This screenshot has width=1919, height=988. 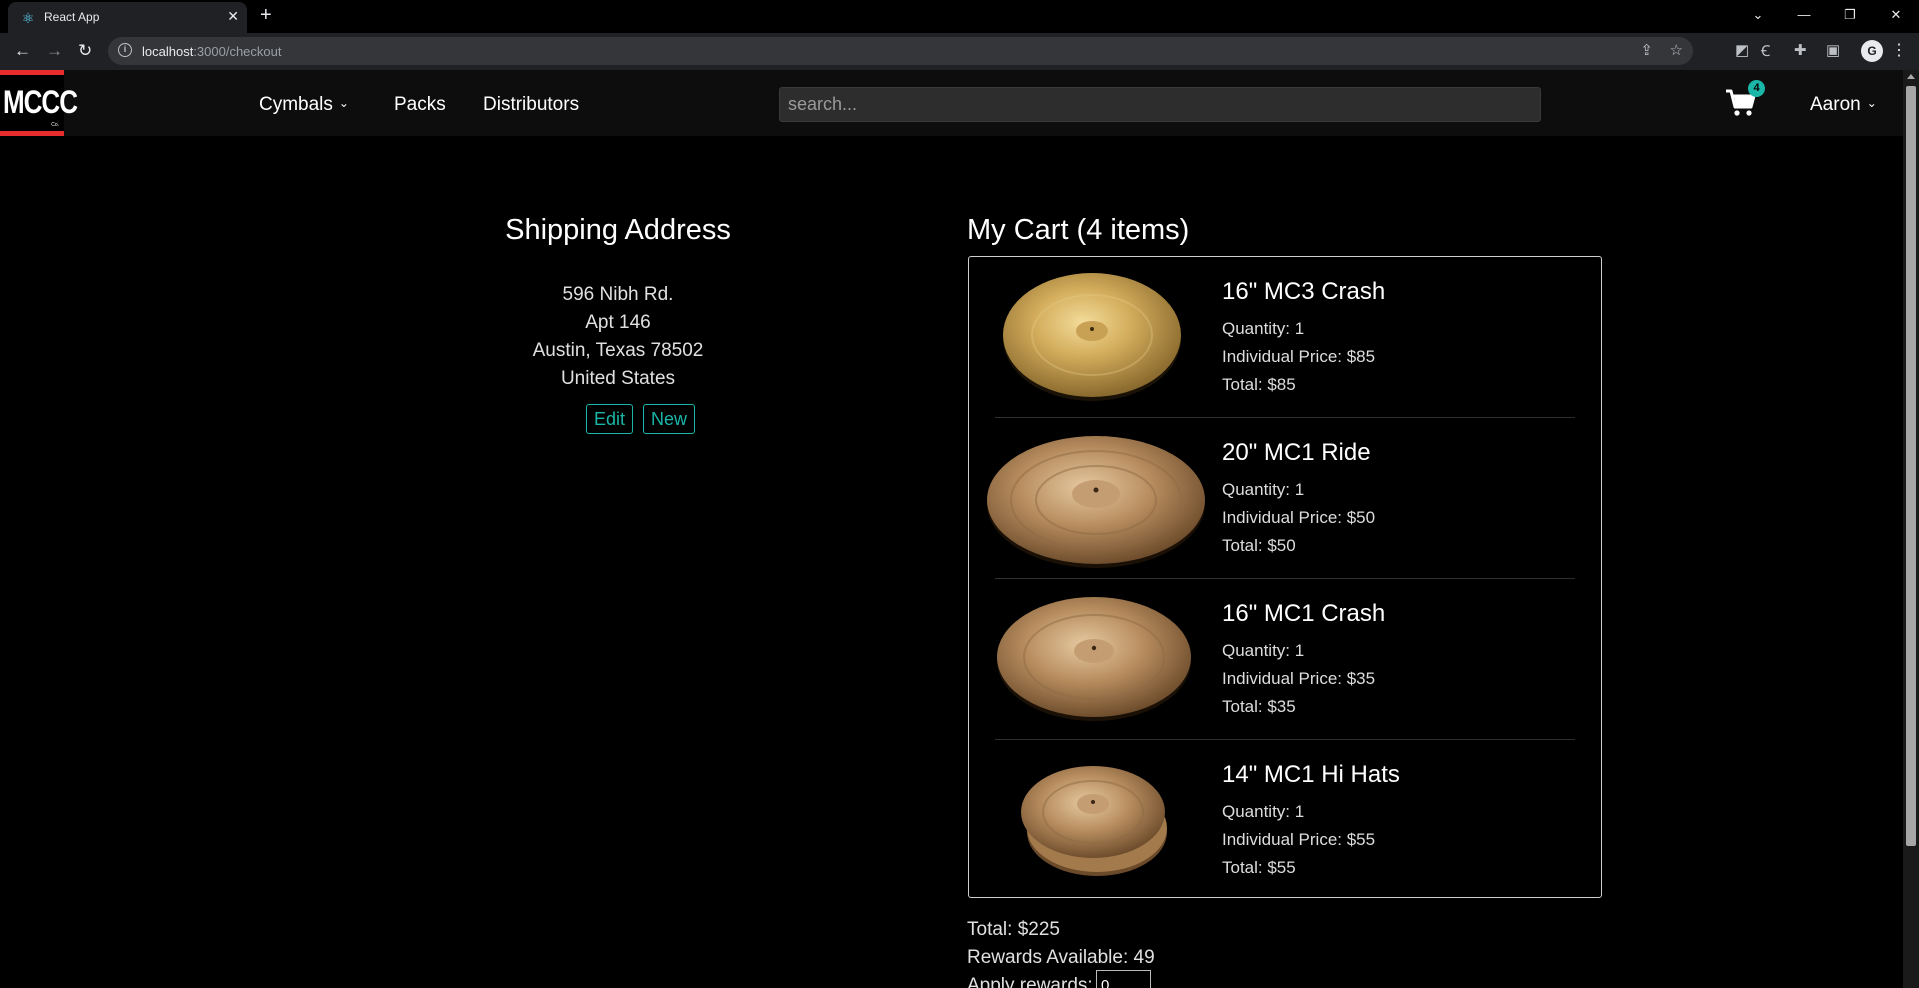 I want to click on new-address-button: New, so click(x=669, y=419).